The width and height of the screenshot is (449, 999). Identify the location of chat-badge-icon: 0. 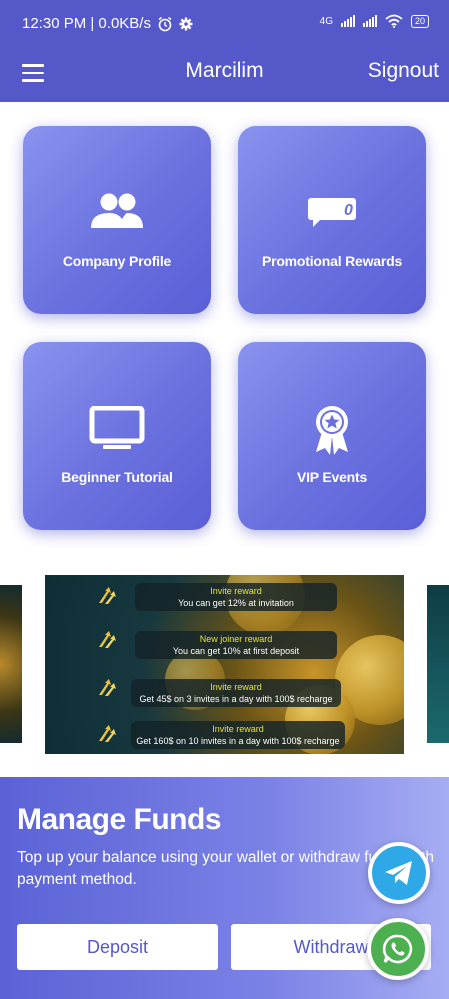
(332, 212).